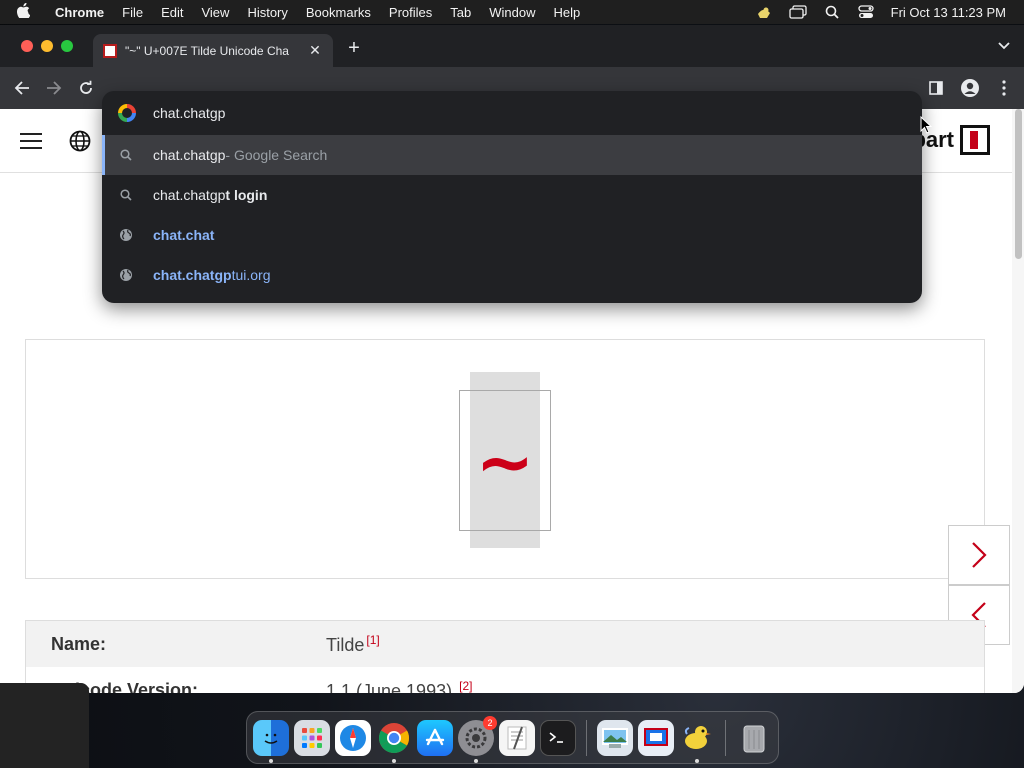 Image resolution: width=1024 pixels, height=768 pixels. What do you see at coordinates (1004, 88) in the screenshot?
I see `kebab-menu-icon` at bounding box center [1004, 88].